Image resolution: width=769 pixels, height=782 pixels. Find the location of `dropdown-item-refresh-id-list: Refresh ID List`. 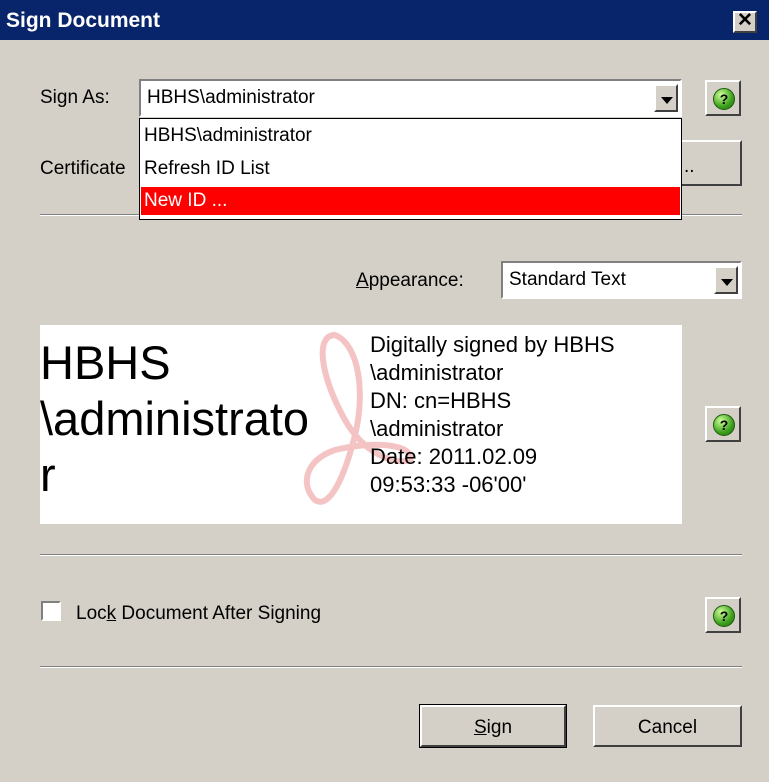

dropdown-item-refresh-id-list: Refresh ID List is located at coordinates (207, 169).